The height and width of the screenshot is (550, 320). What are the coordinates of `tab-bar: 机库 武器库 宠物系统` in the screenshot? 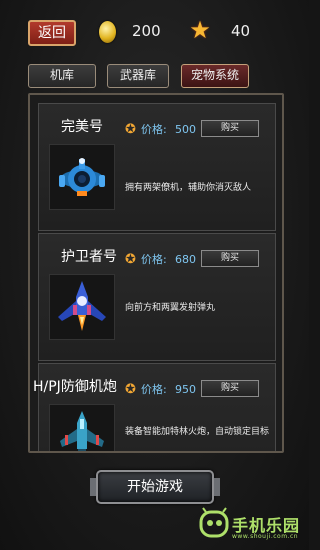 It's located at (154, 78).